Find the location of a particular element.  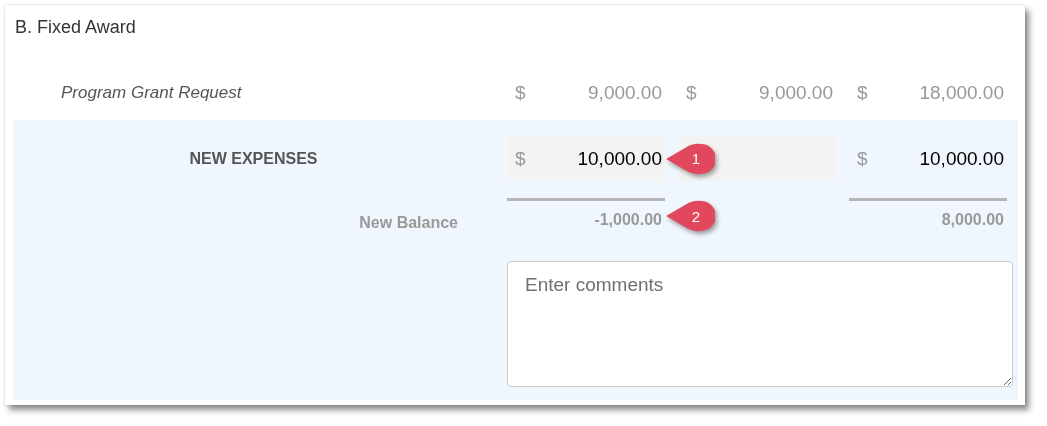

row-label: New Balance is located at coordinates (408, 222).